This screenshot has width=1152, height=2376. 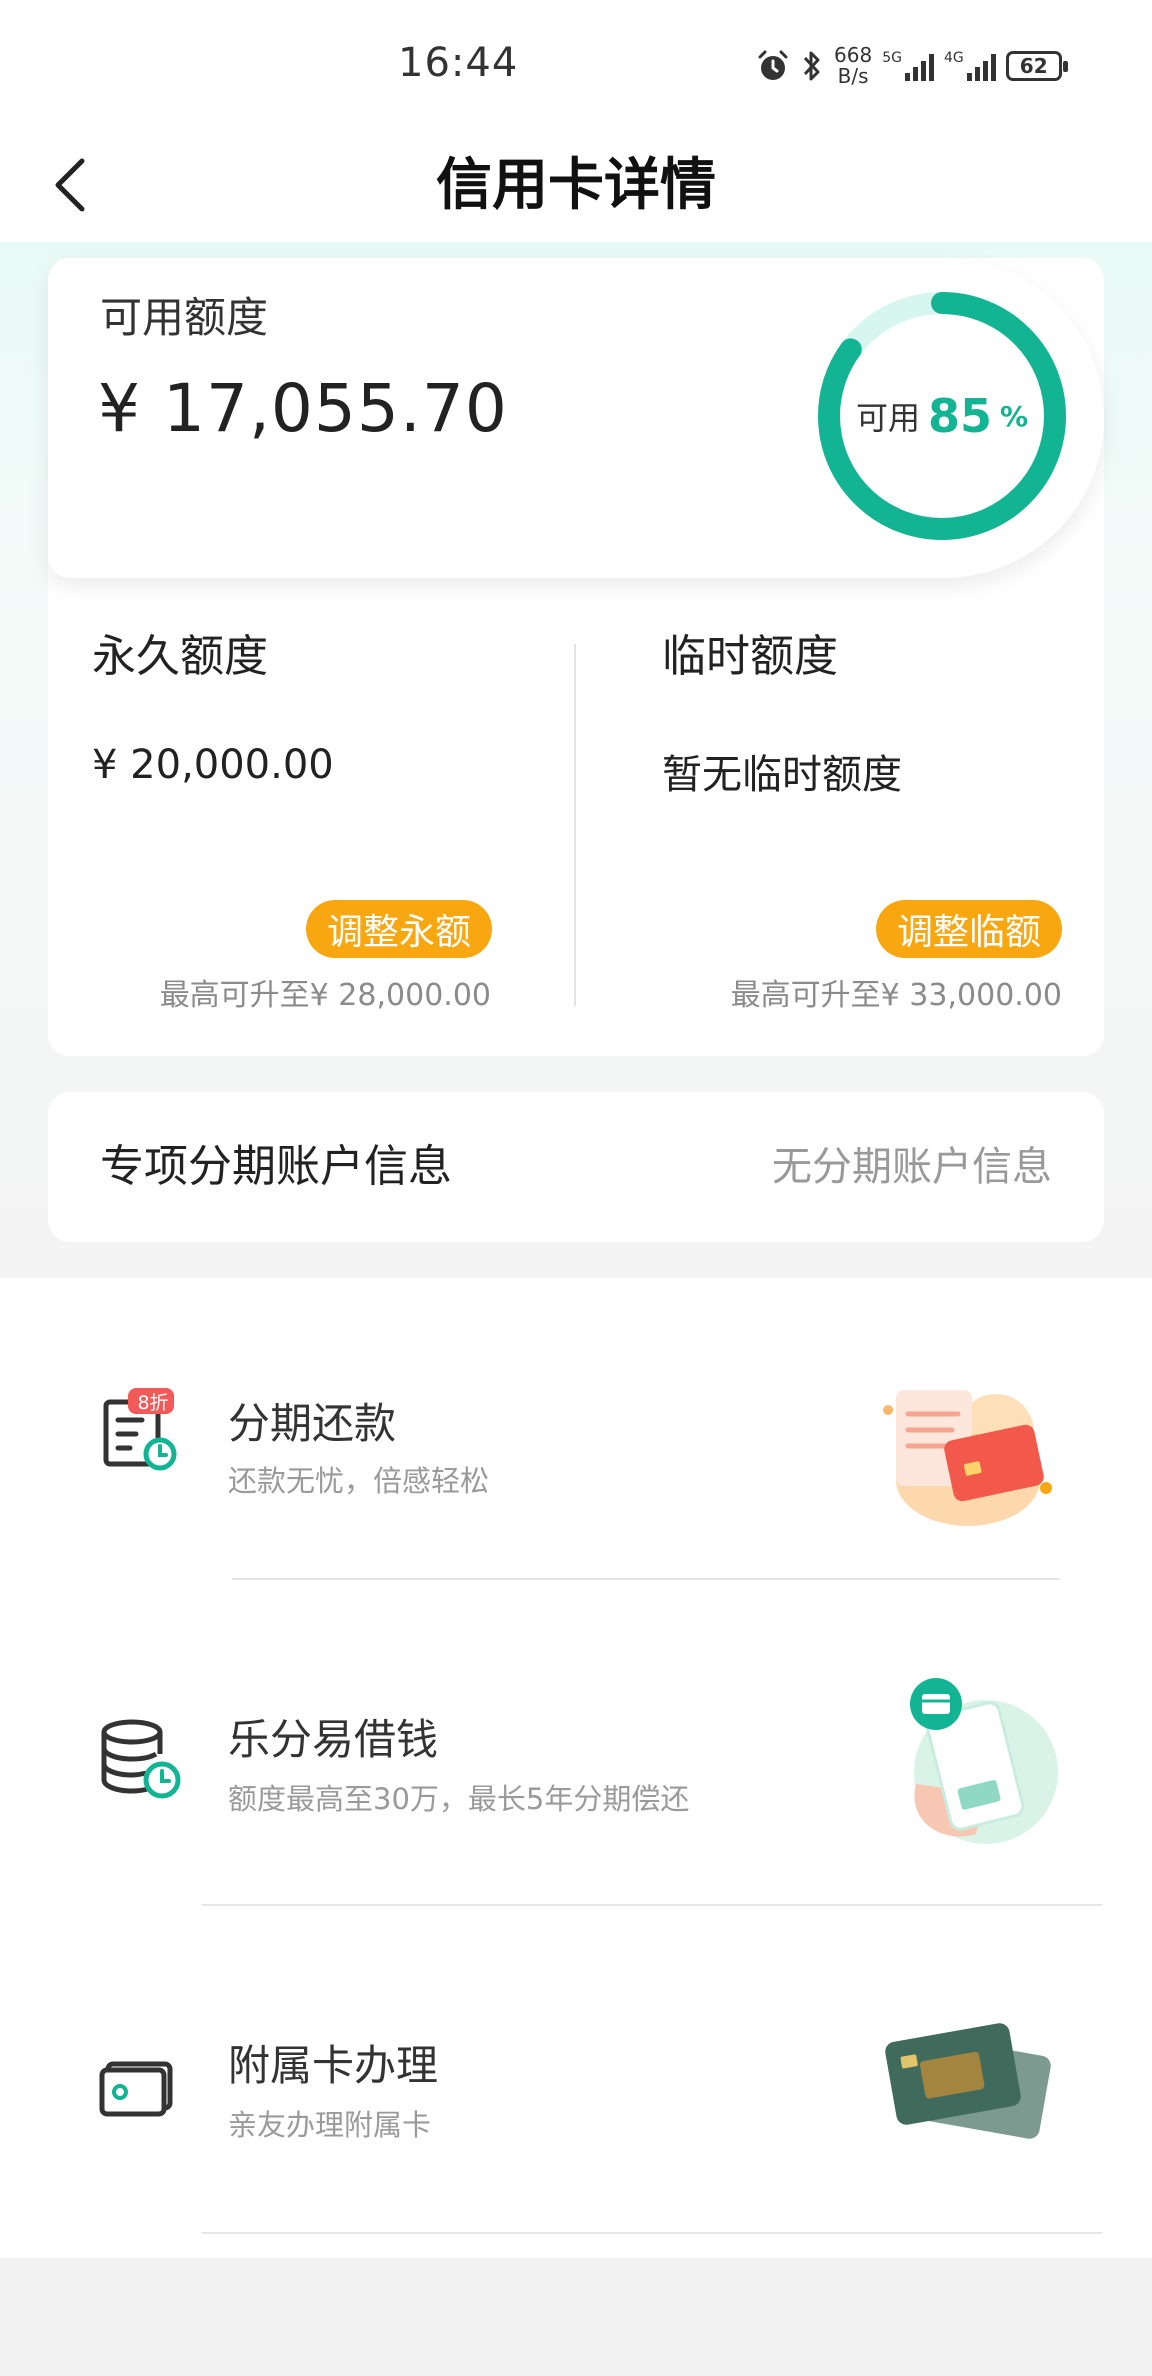 What do you see at coordinates (399, 929) in the screenshot?
I see `adjust-permanent-button: 调整永额` at bounding box center [399, 929].